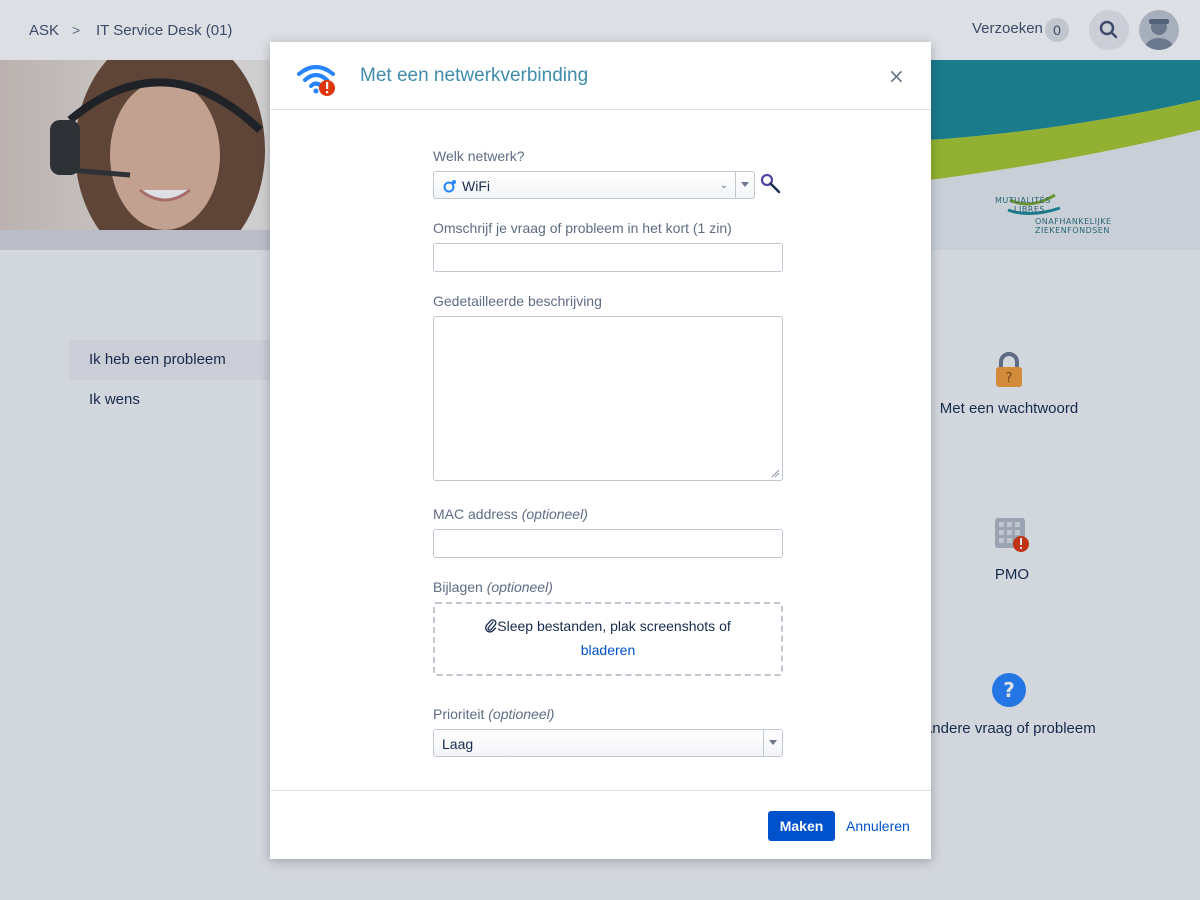  I want to click on priority-label: Prioriteit (optioneel), so click(493, 714).